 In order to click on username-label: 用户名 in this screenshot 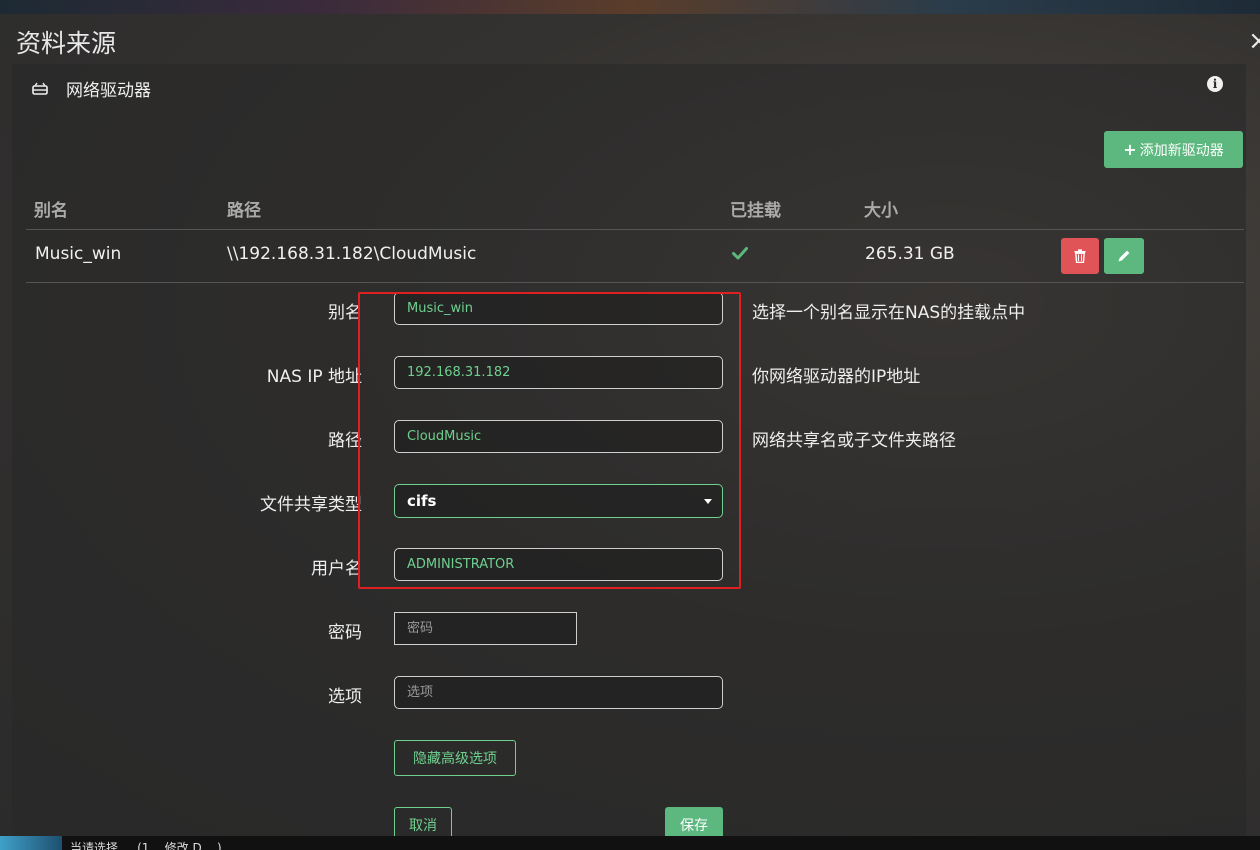, I will do `click(336, 569)`.